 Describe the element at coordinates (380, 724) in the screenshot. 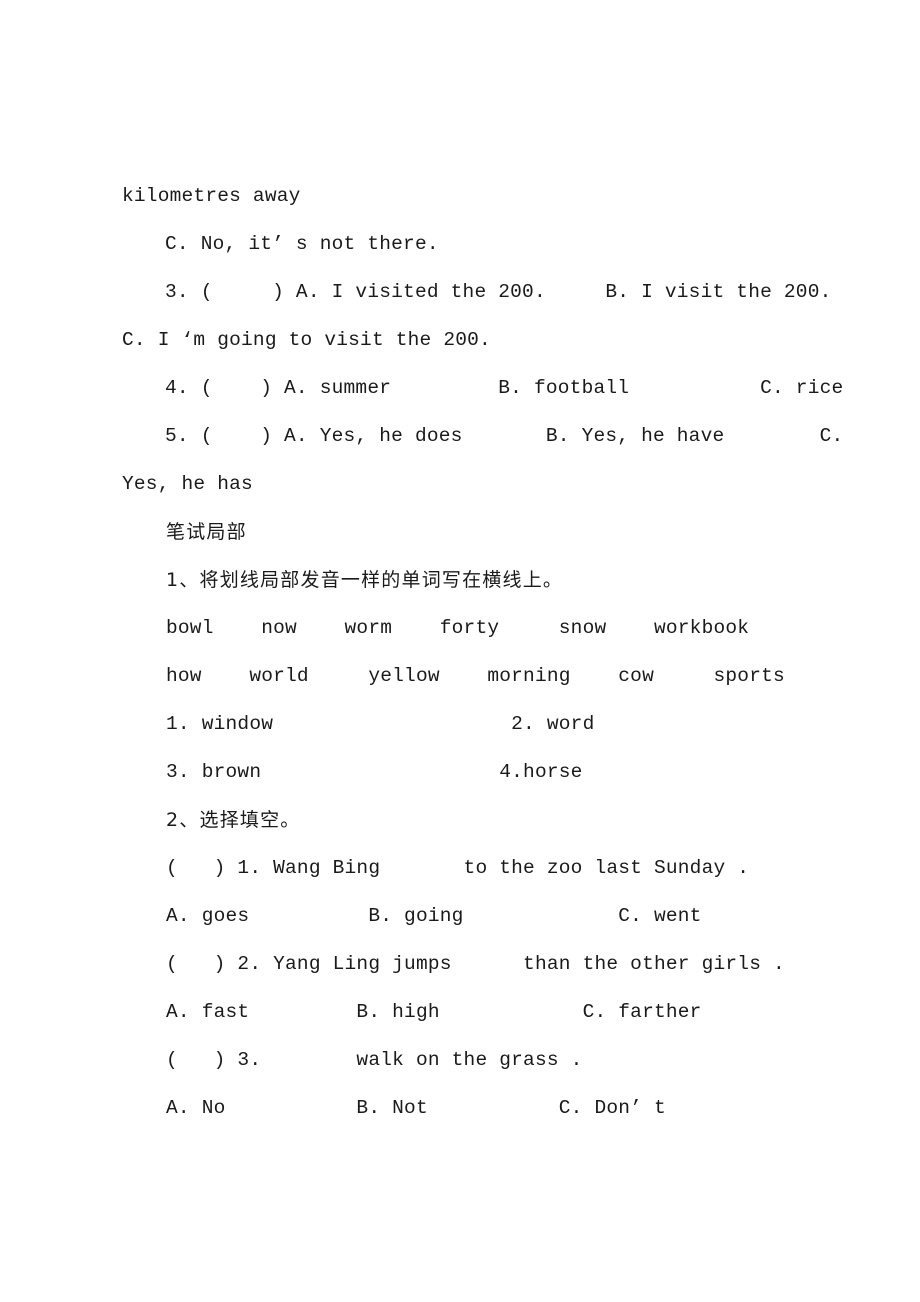

I see `text-line: 1. window 2. word` at that location.